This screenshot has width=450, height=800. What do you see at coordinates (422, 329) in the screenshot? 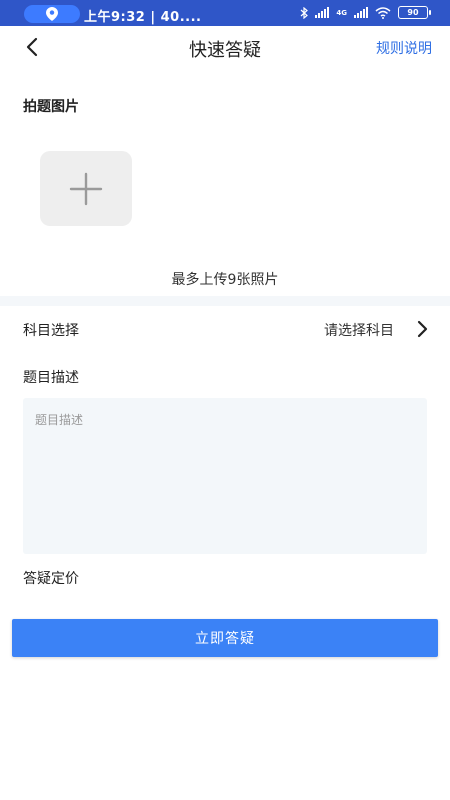
I see `chevron-right-icon` at bounding box center [422, 329].